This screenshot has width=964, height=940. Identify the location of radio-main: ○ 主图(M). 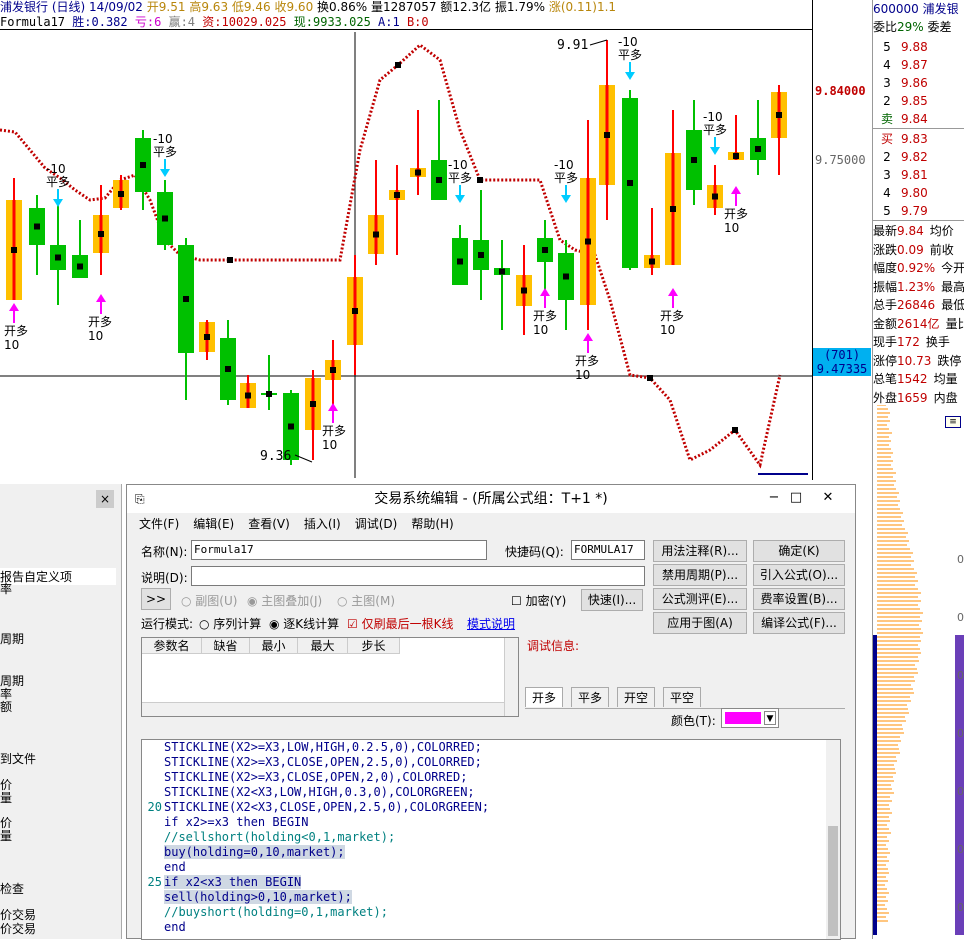
(366, 600).